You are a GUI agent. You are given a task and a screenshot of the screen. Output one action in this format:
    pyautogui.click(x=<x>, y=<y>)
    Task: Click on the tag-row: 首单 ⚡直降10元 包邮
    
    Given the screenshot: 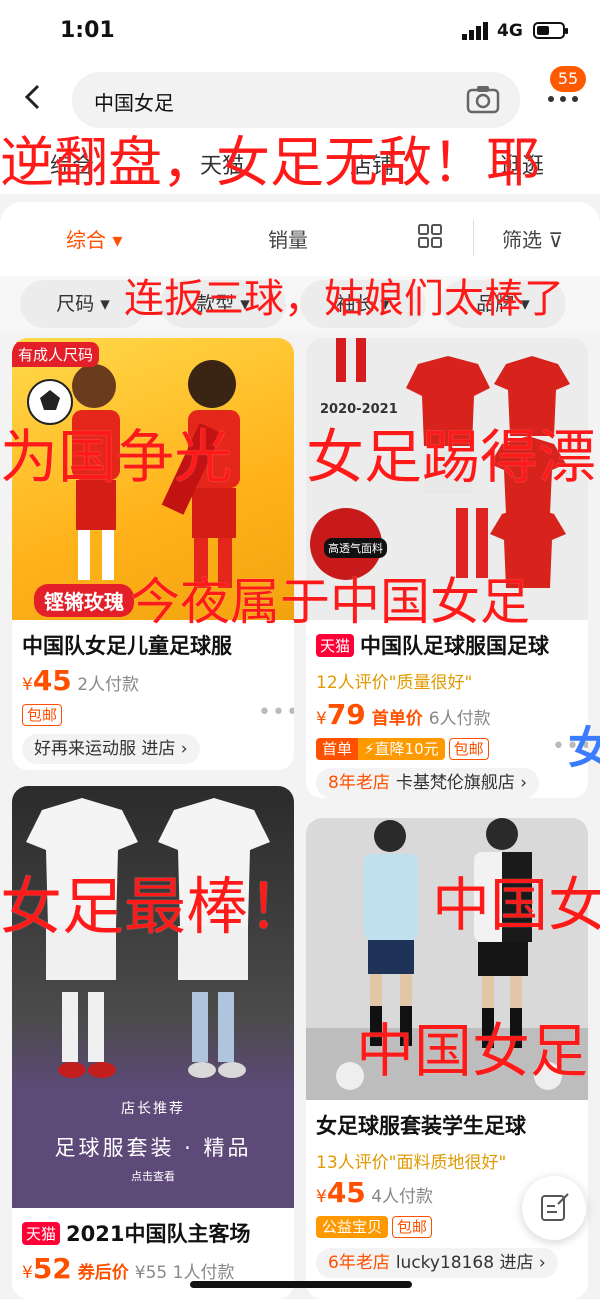 What is the action you would take?
    pyautogui.click(x=404, y=749)
    